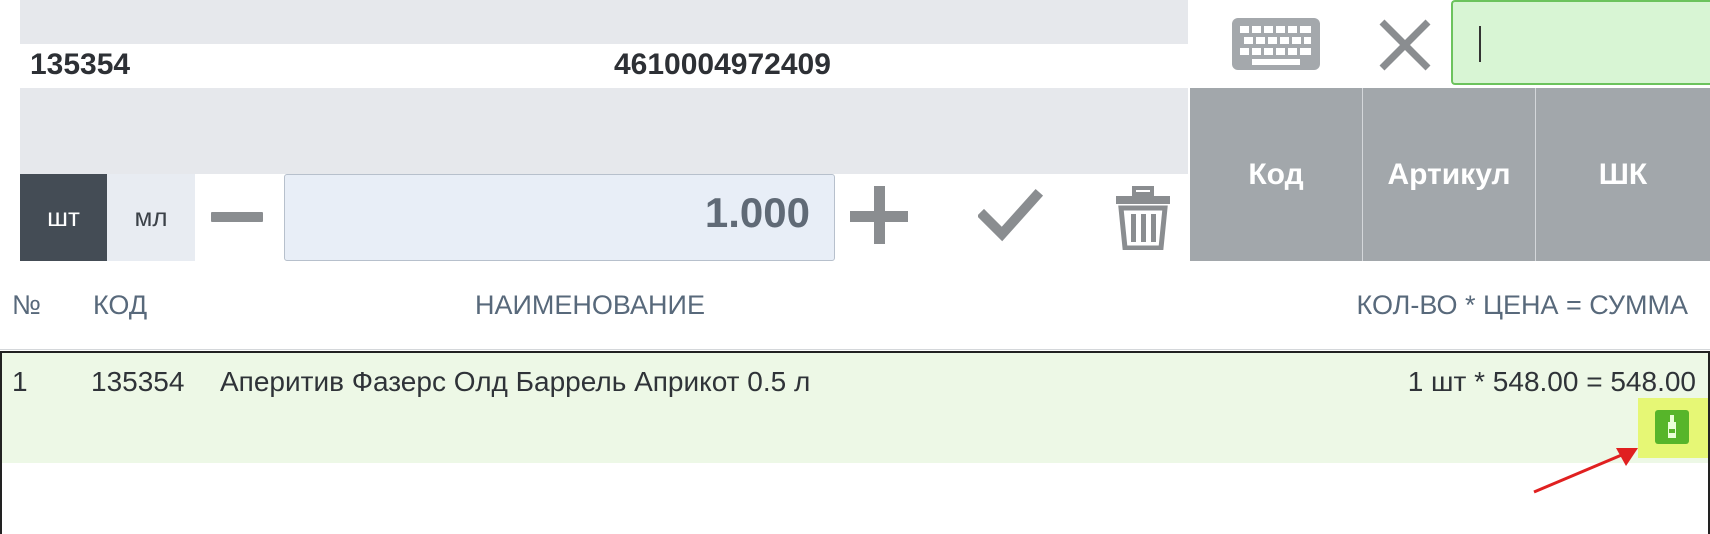 This screenshot has height=534, width=1710. I want to click on check-icon, so click(1010, 215).